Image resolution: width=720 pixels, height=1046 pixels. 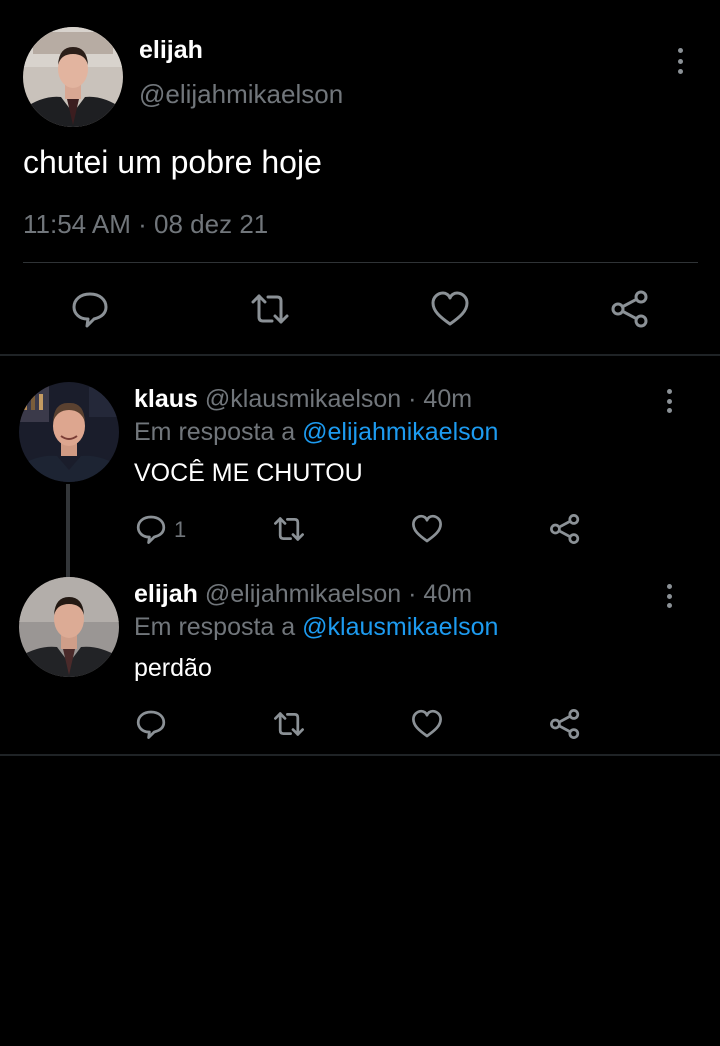 What do you see at coordinates (68, 534) in the screenshot?
I see `thread-line` at bounding box center [68, 534].